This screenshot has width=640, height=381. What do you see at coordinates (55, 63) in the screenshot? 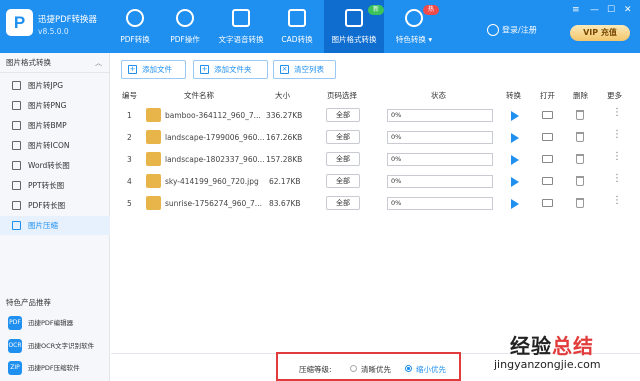
I see `sidebar-header: 图片格式转换 ︿` at bounding box center [55, 63].